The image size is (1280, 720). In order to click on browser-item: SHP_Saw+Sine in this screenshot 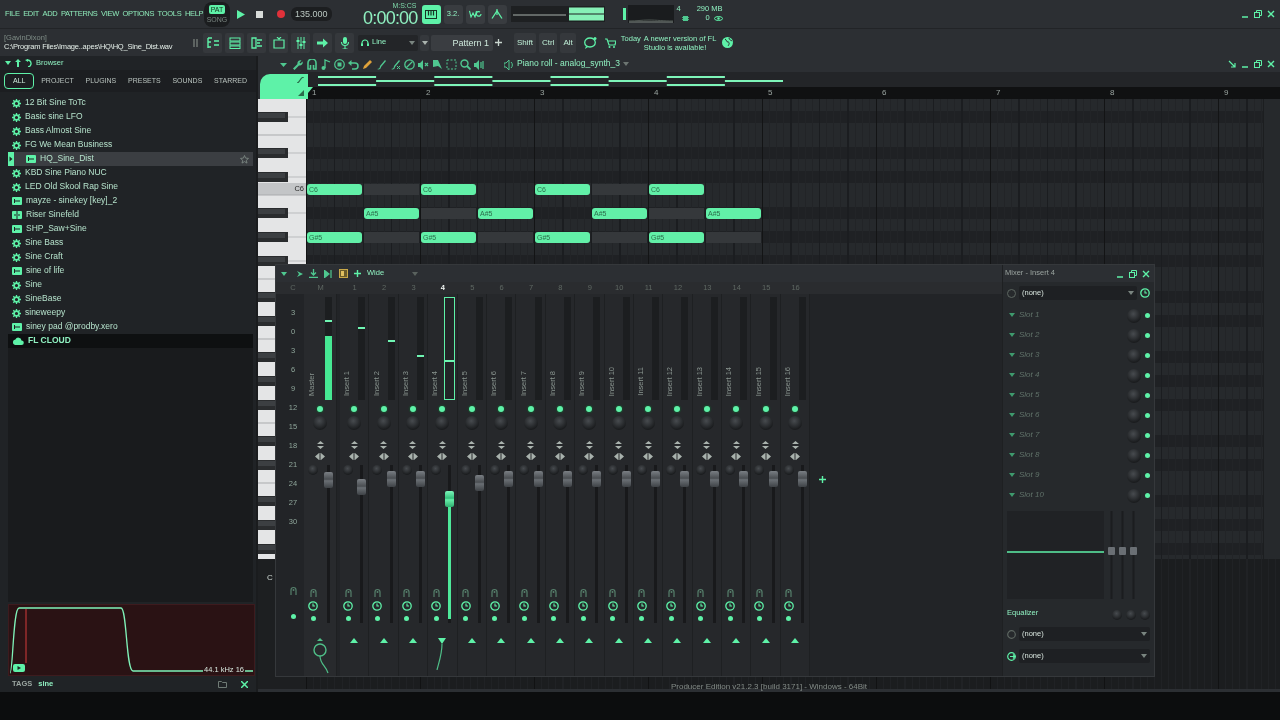, I will do `click(130, 229)`.